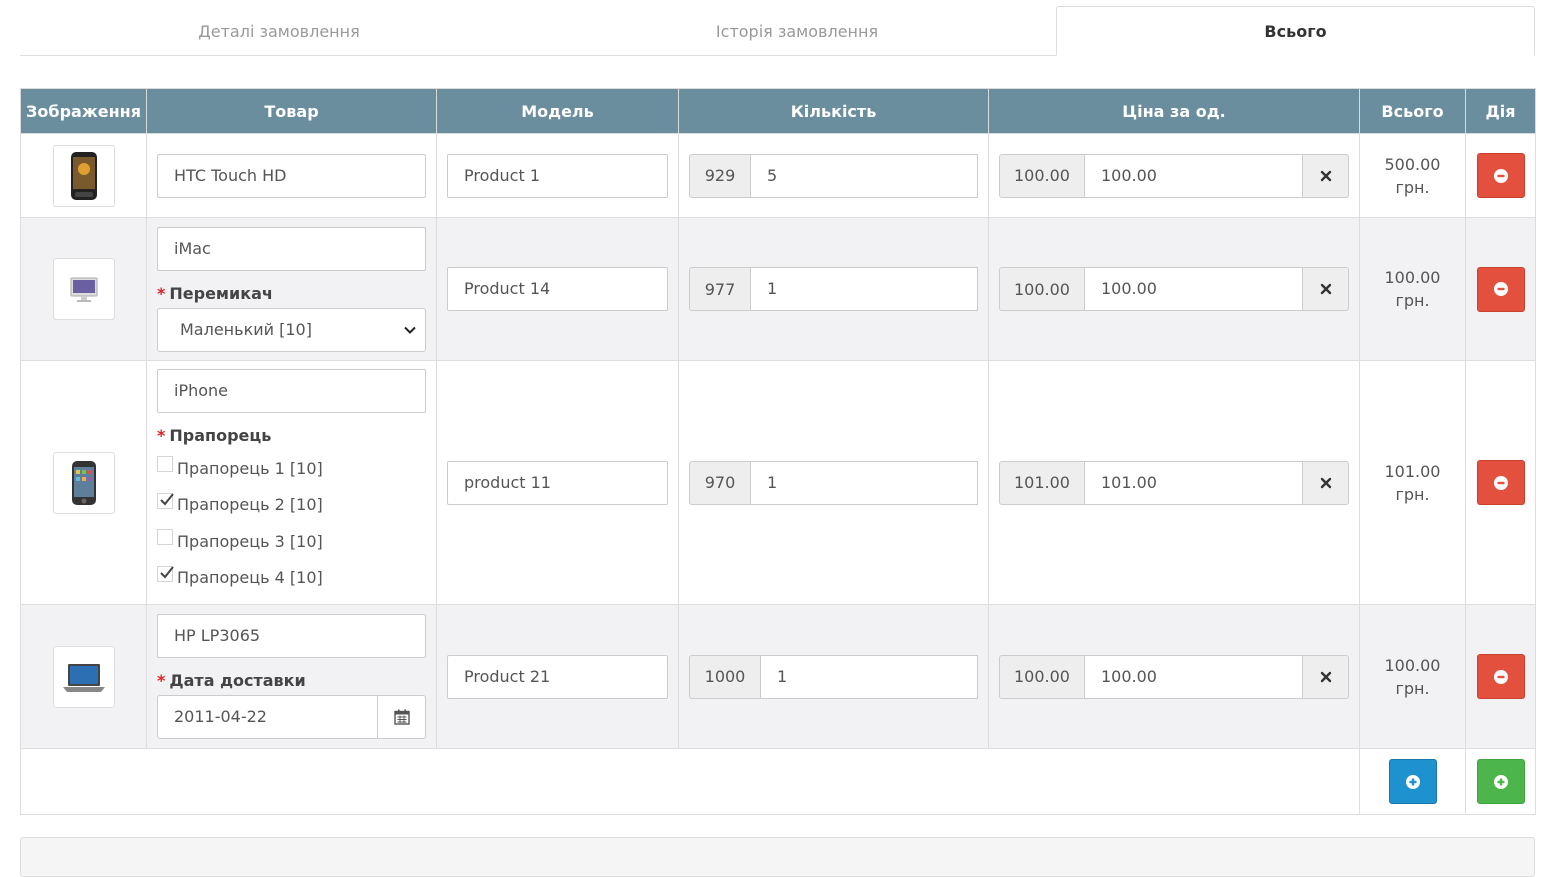 This screenshot has width=1551, height=877. What do you see at coordinates (833, 111) in the screenshot?
I see `col-header-quantity: Кількість` at bounding box center [833, 111].